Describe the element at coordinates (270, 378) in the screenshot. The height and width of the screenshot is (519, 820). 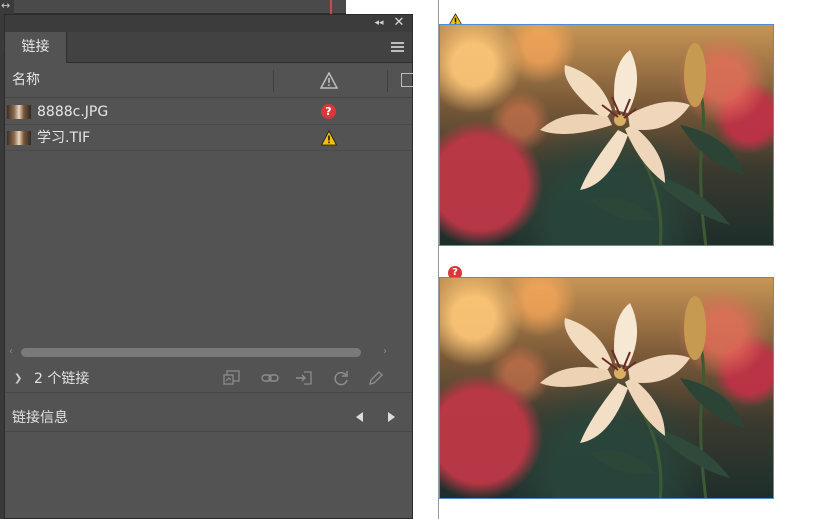
I see `chain-link-icon` at that location.